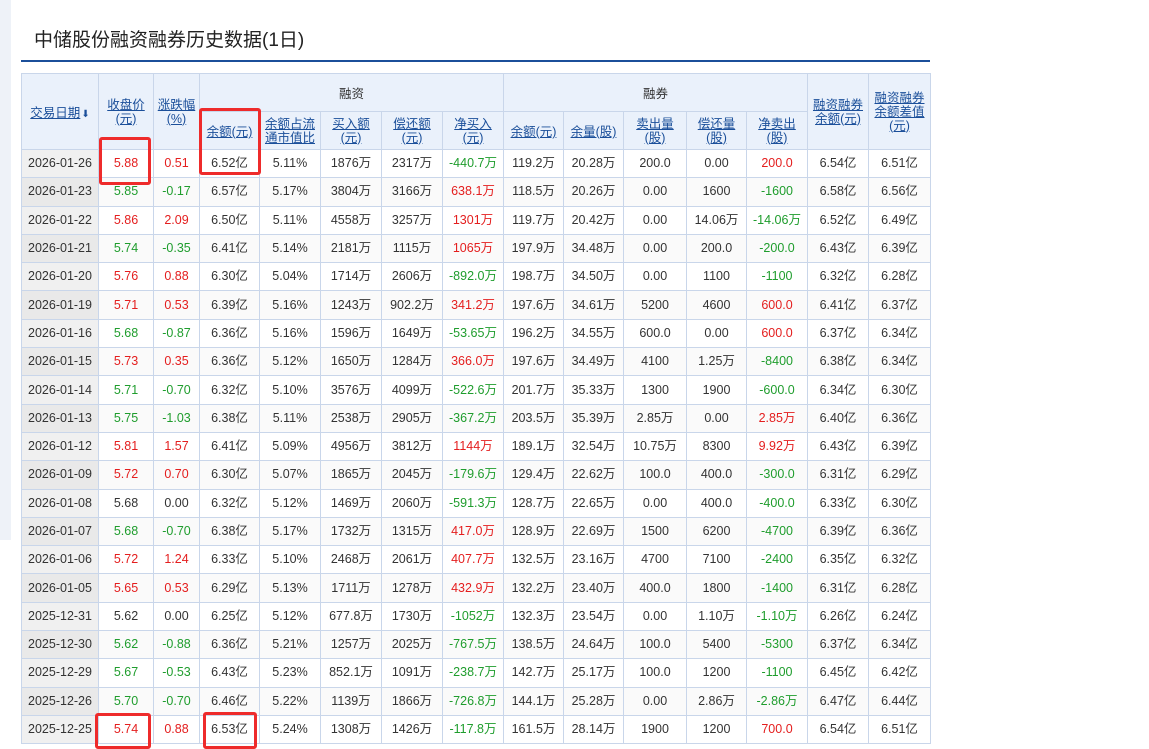 The width and height of the screenshot is (1149, 749). What do you see at coordinates (351, 616) in the screenshot?
I see `cell-rz-buy: 677.8万` at bounding box center [351, 616].